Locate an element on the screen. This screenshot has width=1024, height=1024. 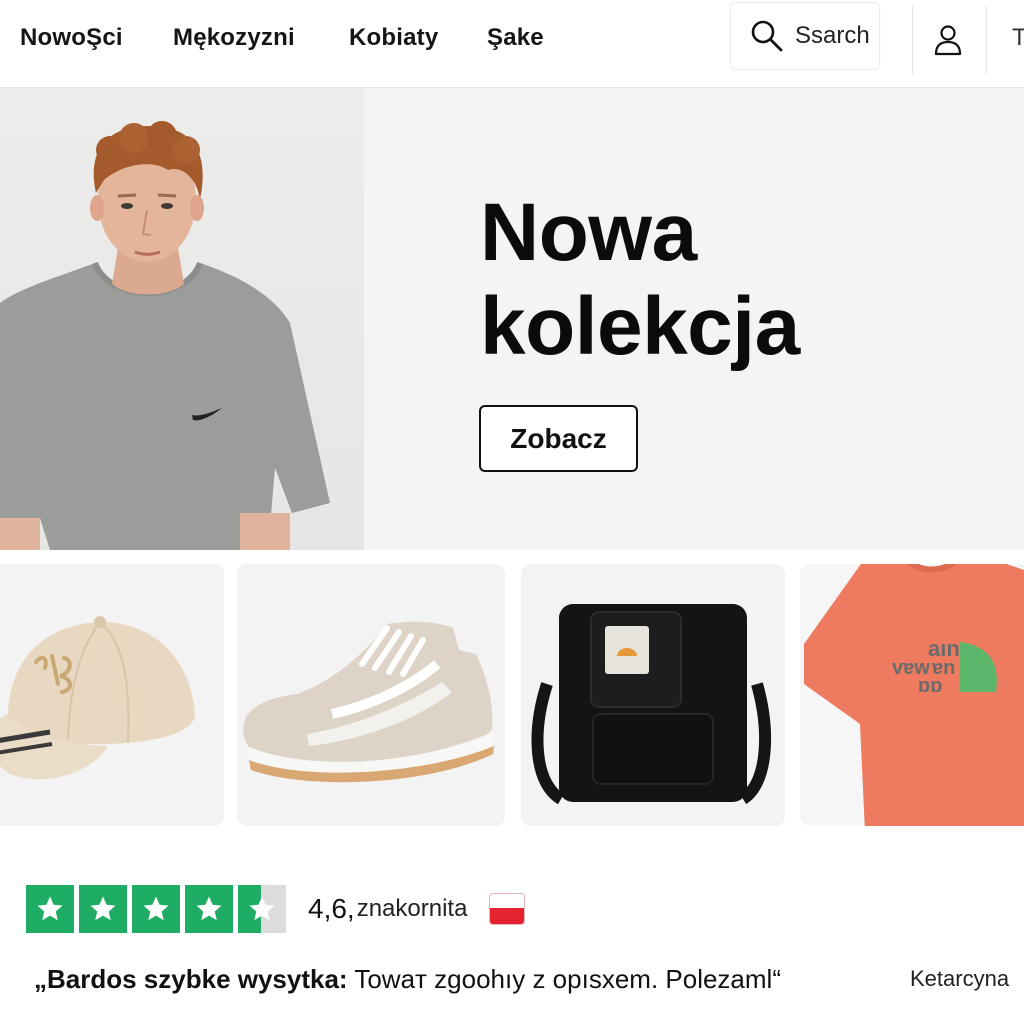
cap-icon is located at coordinates (97, 698).